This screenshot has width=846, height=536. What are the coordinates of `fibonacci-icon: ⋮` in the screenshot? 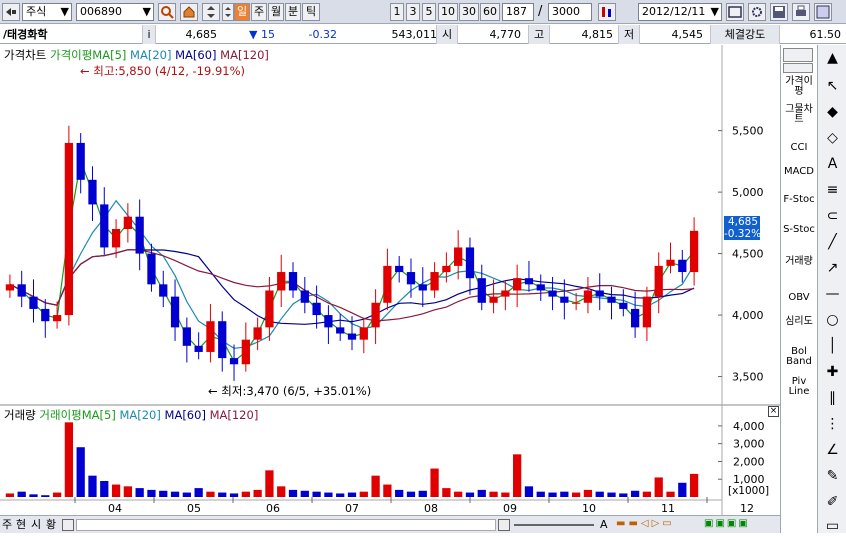 It's located at (832, 424).